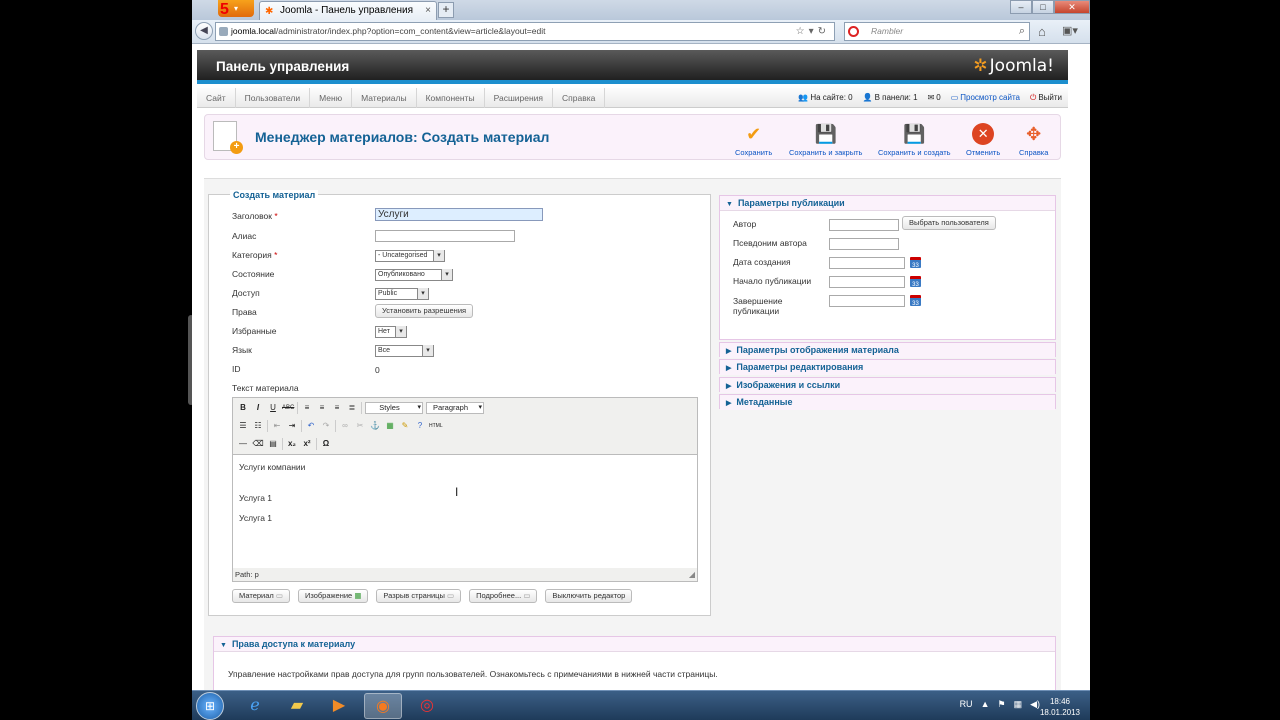 The width and height of the screenshot is (1280, 720). Describe the element at coordinates (427, 706) in the screenshot. I see `chrome-icon: ◎` at that location.